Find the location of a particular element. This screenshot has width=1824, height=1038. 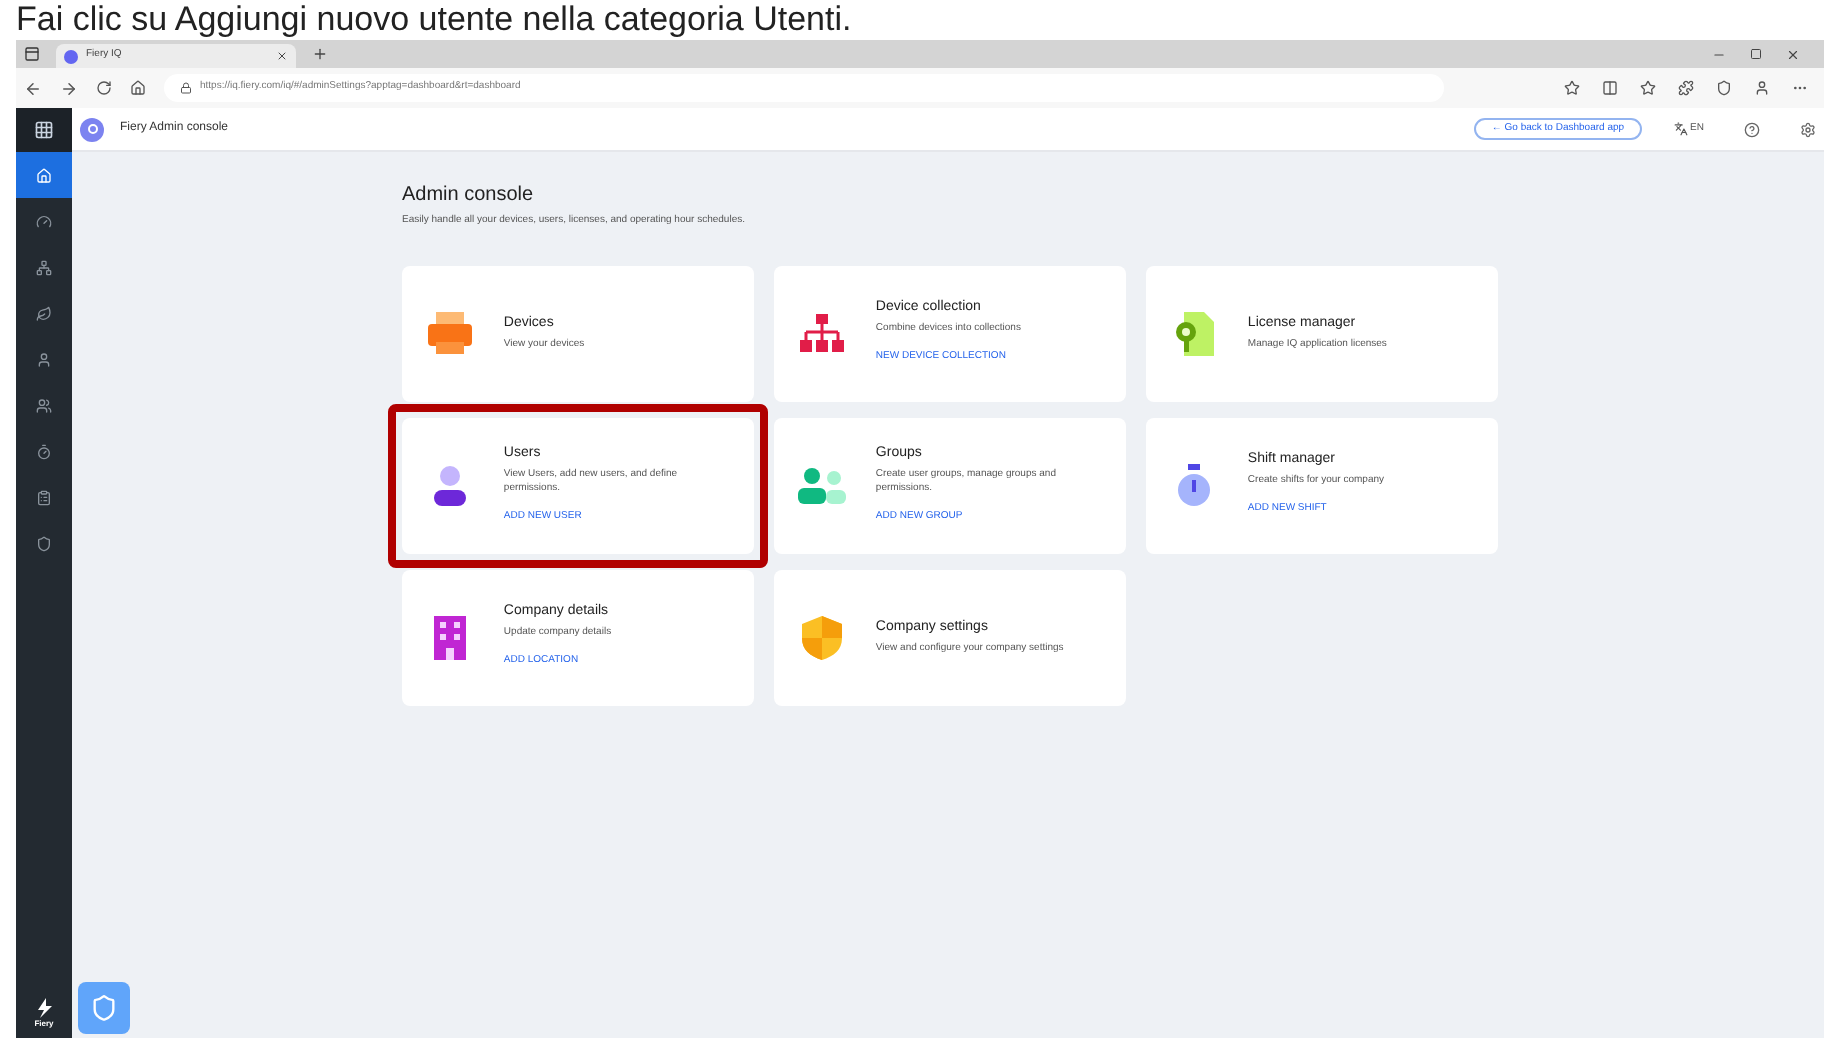

close-window-icon is located at coordinates (1793, 54).